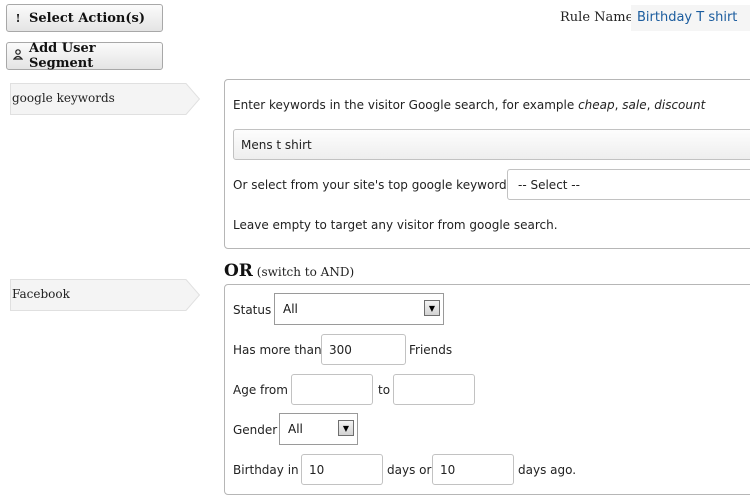 Image resolution: width=750 pixels, height=500 pixels. What do you see at coordinates (473, 469) in the screenshot?
I see `birthday-days-ago-input: 10` at bounding box center [473, 469].